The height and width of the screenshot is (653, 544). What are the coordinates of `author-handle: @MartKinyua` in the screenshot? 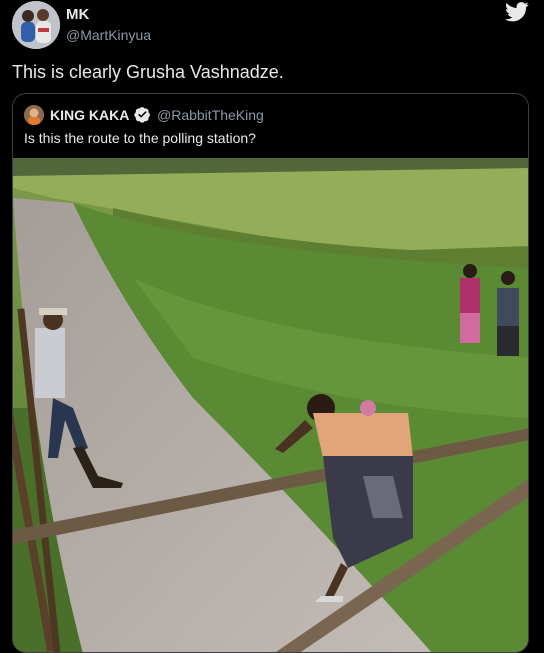 It's located at (108, 35).